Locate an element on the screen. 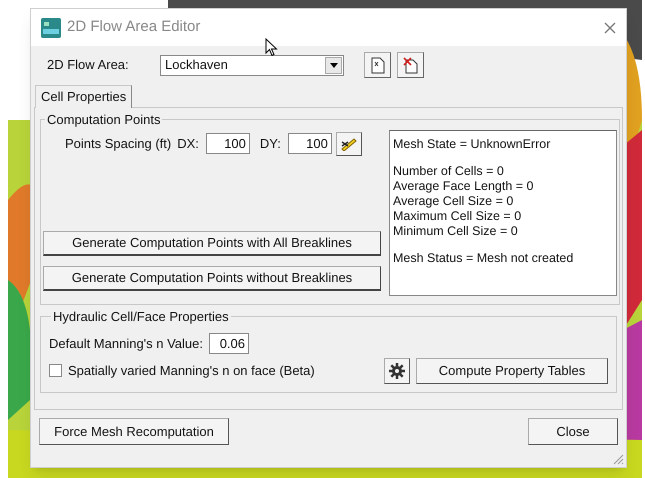 The height and width of the screenshot is (478, 645). document-icon is located at coordinates (377, 65).